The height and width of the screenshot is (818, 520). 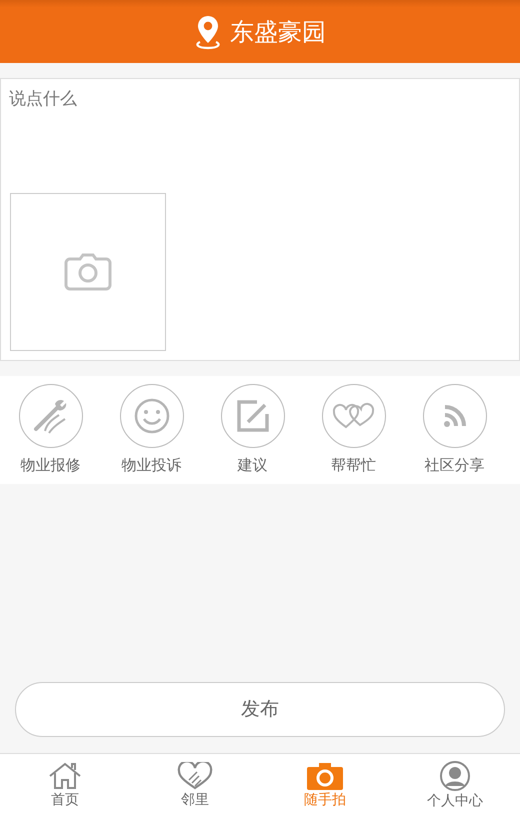 I want to click on category-label: 物业报修, so click(x=50, y=465).